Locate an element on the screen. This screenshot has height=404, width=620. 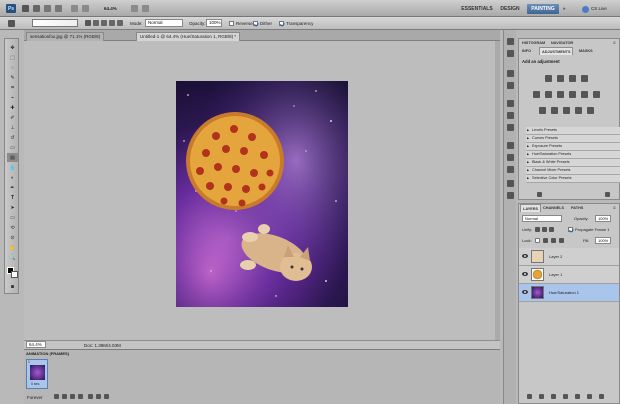
exposure-icon is located at coordinates (584, 78).